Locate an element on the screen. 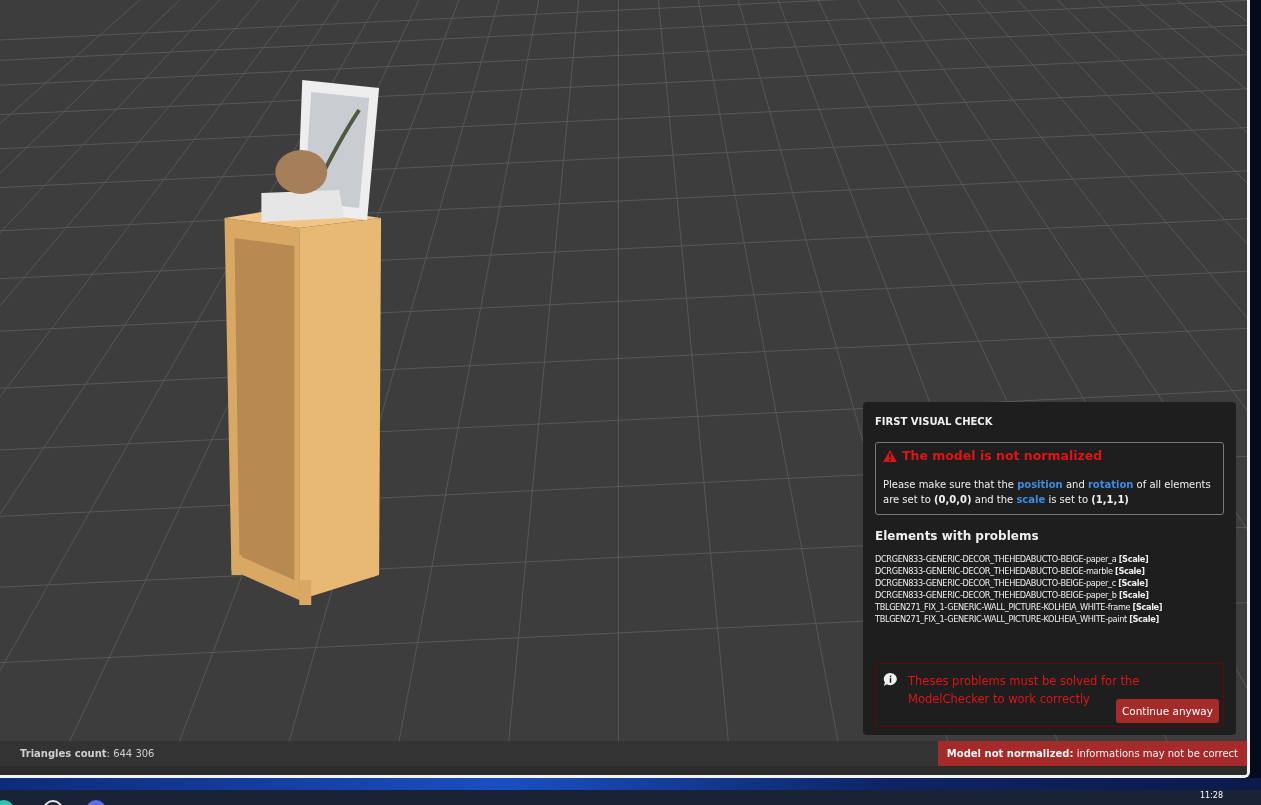  problem-item: DCRGEN833-GENERIC-DECOR_THEHEDABUCTO-BEIGE-marble [Scale] is located at coordinates (1010, 571).